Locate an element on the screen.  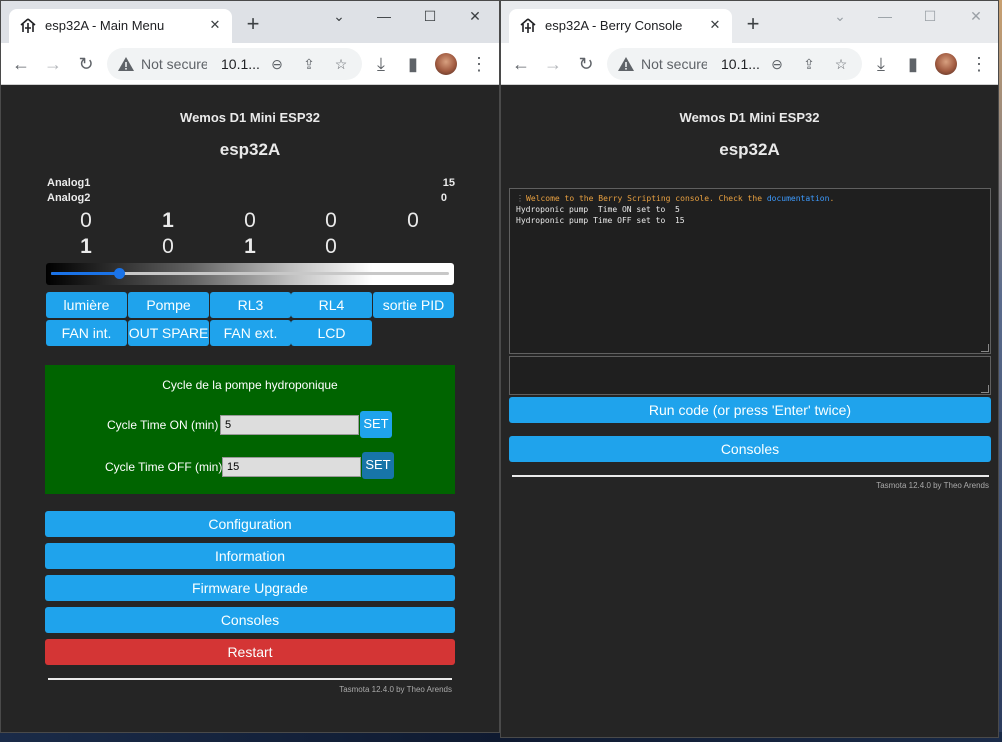
cycle-on-input is located at coordinates (289, 425).